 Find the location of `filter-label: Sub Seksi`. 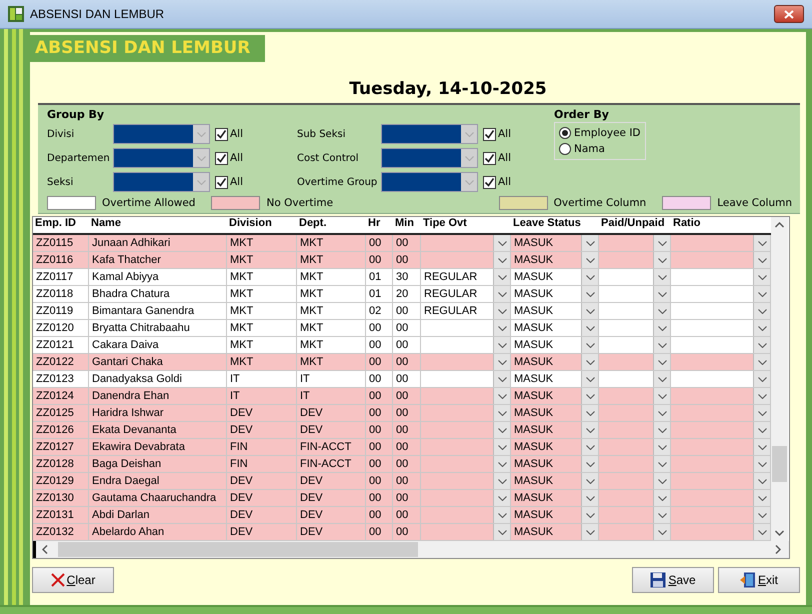

filter-label: Sub Seksi is located at coordinates (321, 134).